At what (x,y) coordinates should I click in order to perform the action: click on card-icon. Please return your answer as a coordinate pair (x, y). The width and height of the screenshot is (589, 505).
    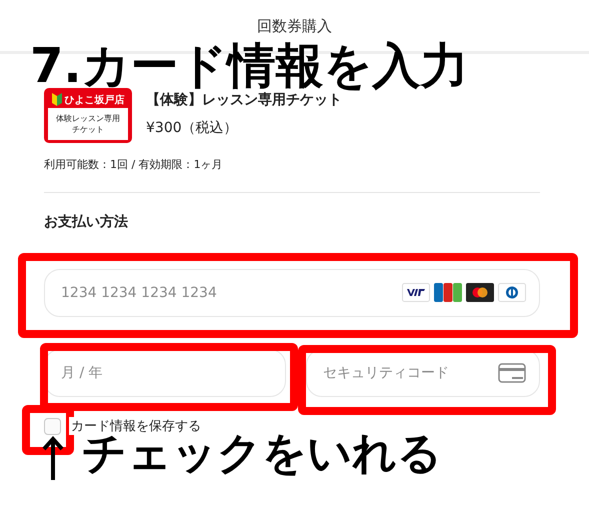
    Looking at the image, I should click on (512, 373).